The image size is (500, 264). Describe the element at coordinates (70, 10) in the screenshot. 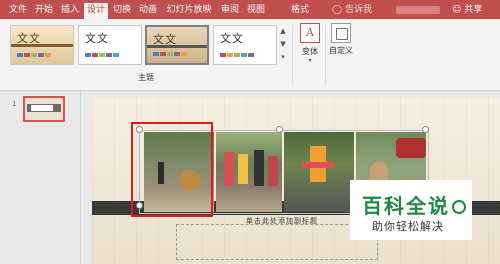

I see `tab-insert: 插入` at that location.